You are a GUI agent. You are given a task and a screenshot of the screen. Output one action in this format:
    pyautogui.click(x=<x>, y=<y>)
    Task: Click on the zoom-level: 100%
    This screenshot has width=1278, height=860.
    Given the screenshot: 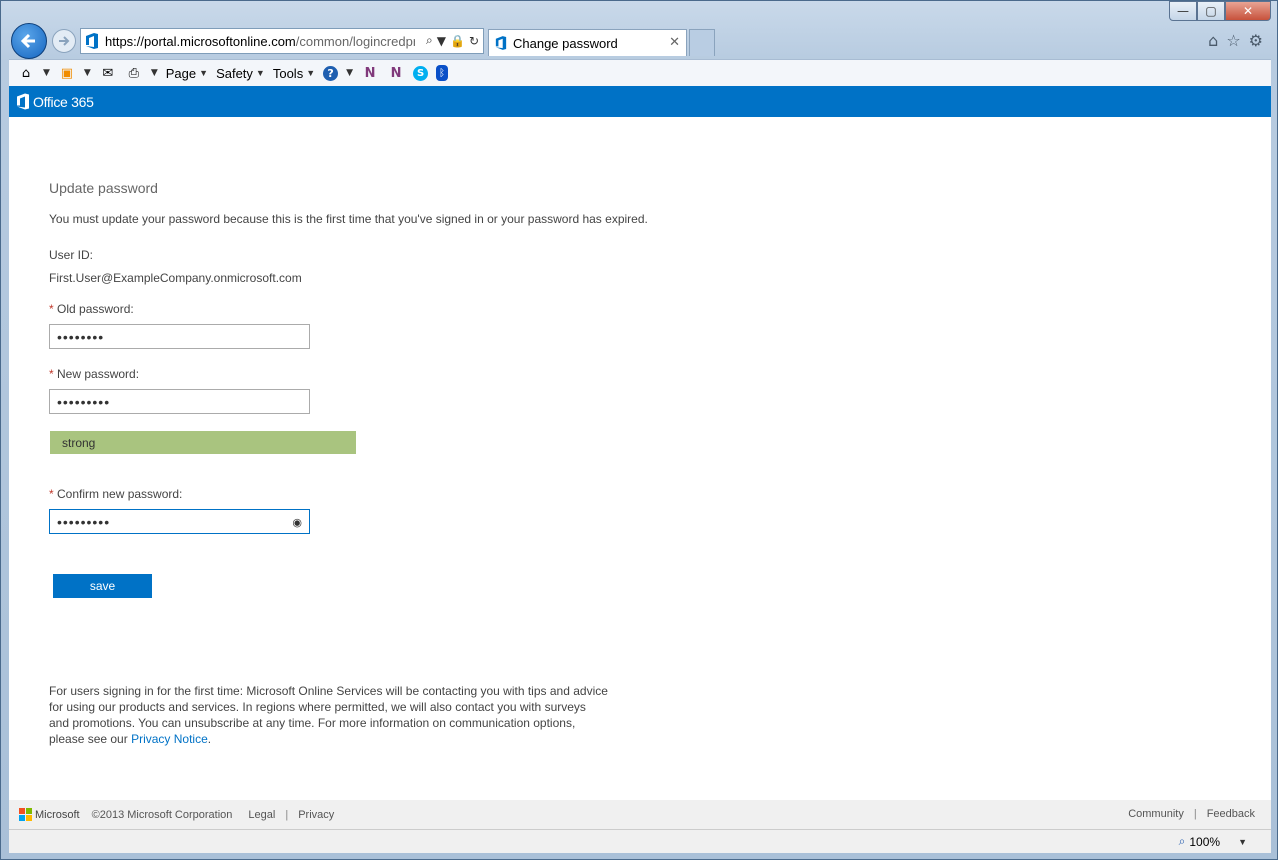 What is the action you would take?
    pyautogui.click(x=1205, y=841)
    